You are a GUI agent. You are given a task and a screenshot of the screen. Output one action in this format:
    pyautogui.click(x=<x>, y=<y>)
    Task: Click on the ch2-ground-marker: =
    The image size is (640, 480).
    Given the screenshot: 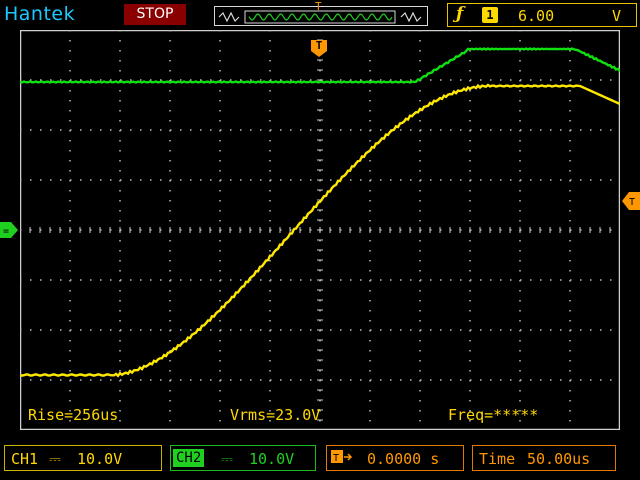 What is the action you would take?
    pyautogui.click(x=9, y=232)
    